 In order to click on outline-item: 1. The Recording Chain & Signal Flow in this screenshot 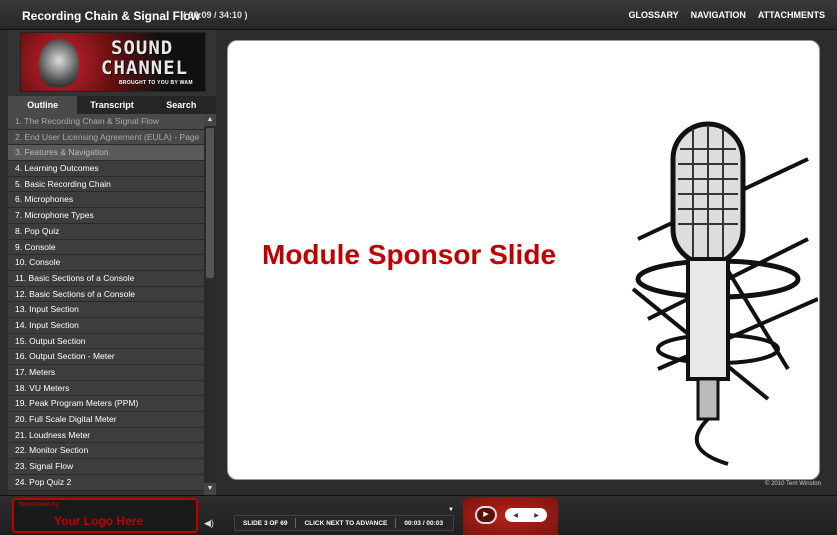, I will do `click(106, 122)`.